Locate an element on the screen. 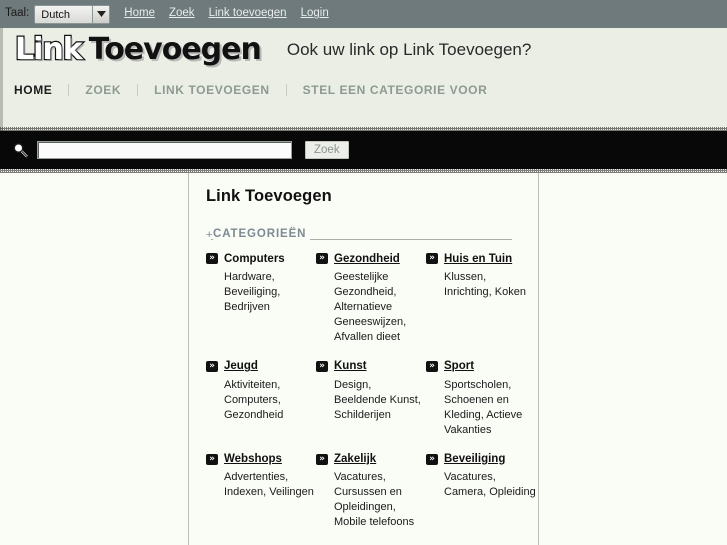  category-link-sport: Sport is located at coordinates (459, 366).